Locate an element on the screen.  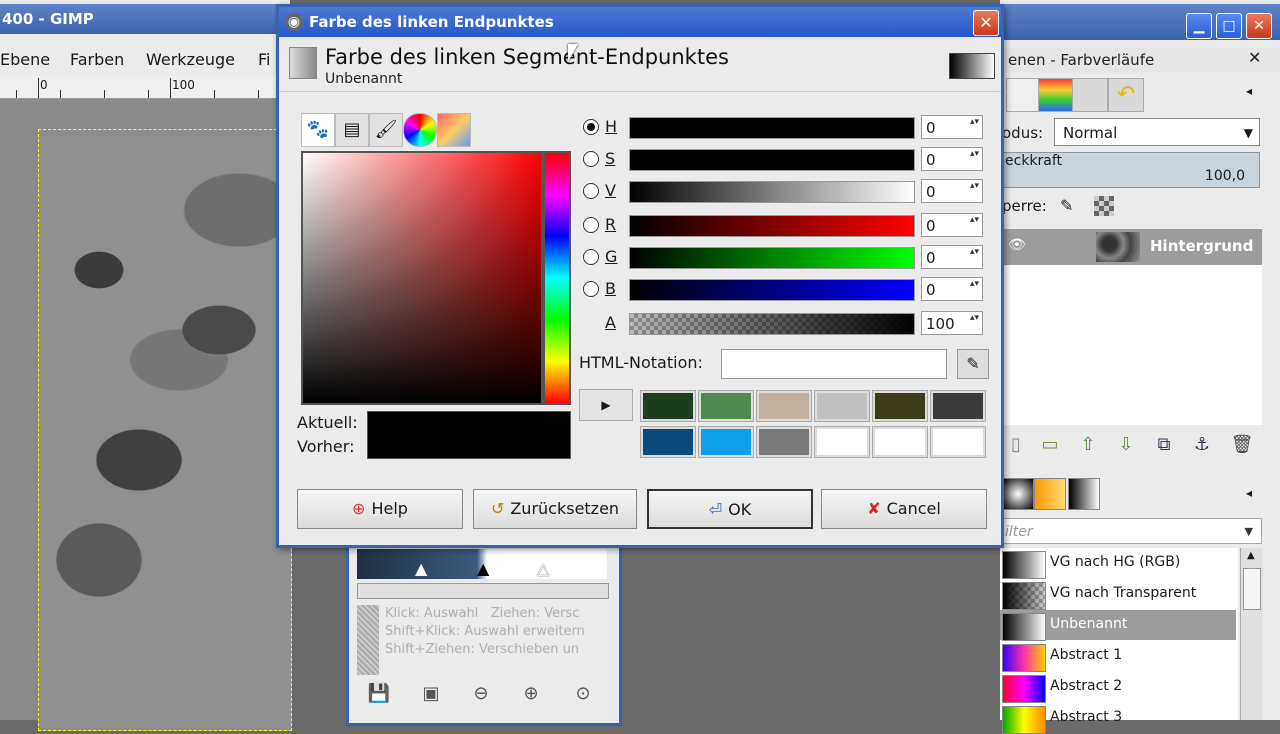
channel-v-radio is located at coordinates (591, 191).